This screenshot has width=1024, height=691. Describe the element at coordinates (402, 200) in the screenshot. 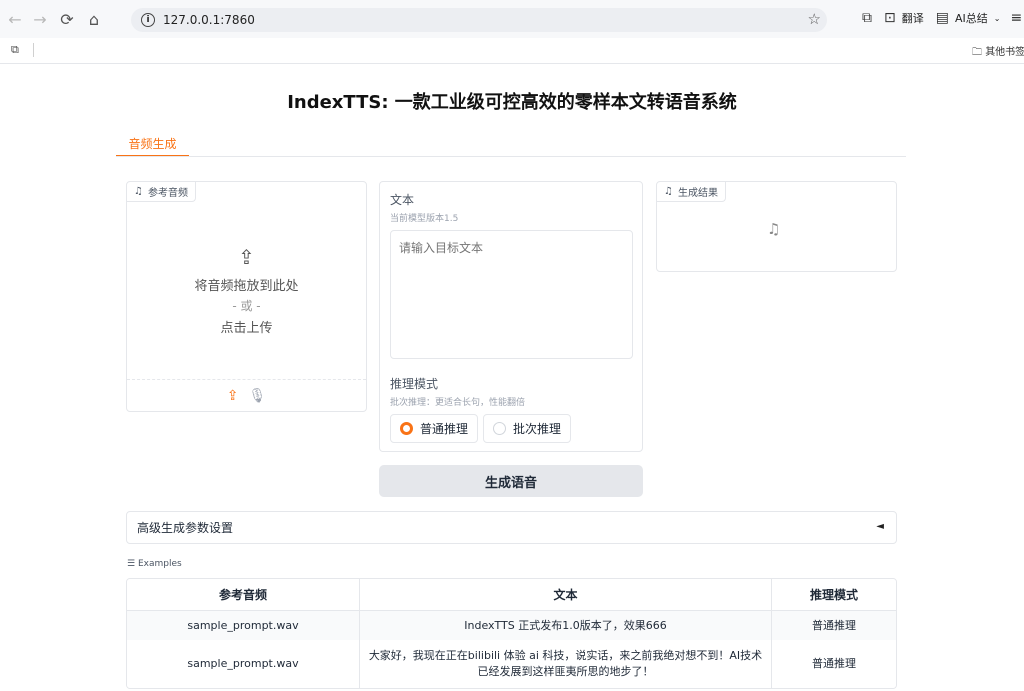

I see `text-label: 文本` at that location.